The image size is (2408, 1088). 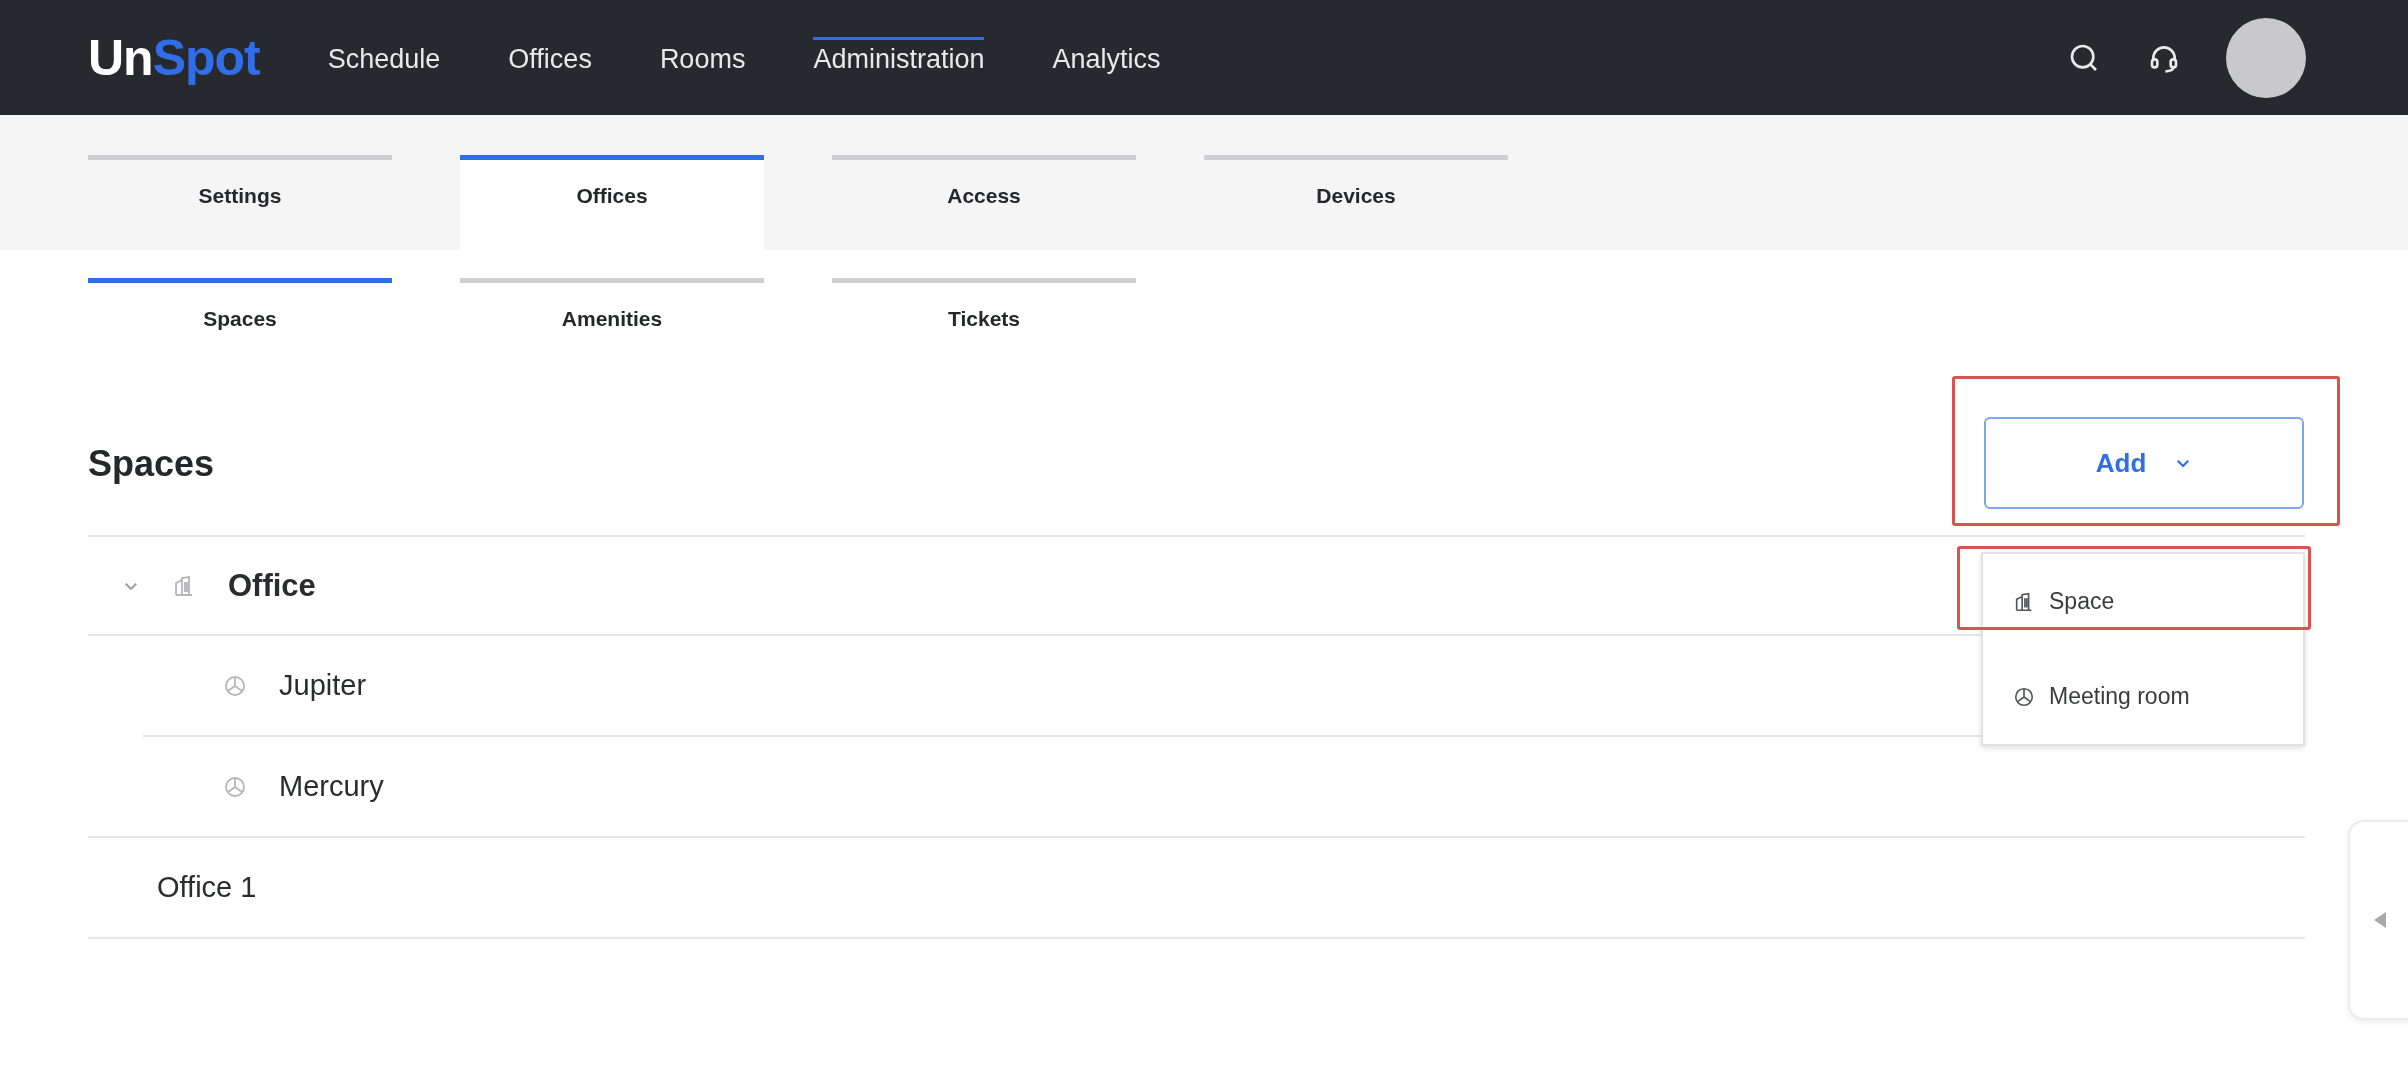 What do you see at coordinates (384, 57) in the screenshot?
I see `nav-link: Schedule` at bounding box center [384, 57].